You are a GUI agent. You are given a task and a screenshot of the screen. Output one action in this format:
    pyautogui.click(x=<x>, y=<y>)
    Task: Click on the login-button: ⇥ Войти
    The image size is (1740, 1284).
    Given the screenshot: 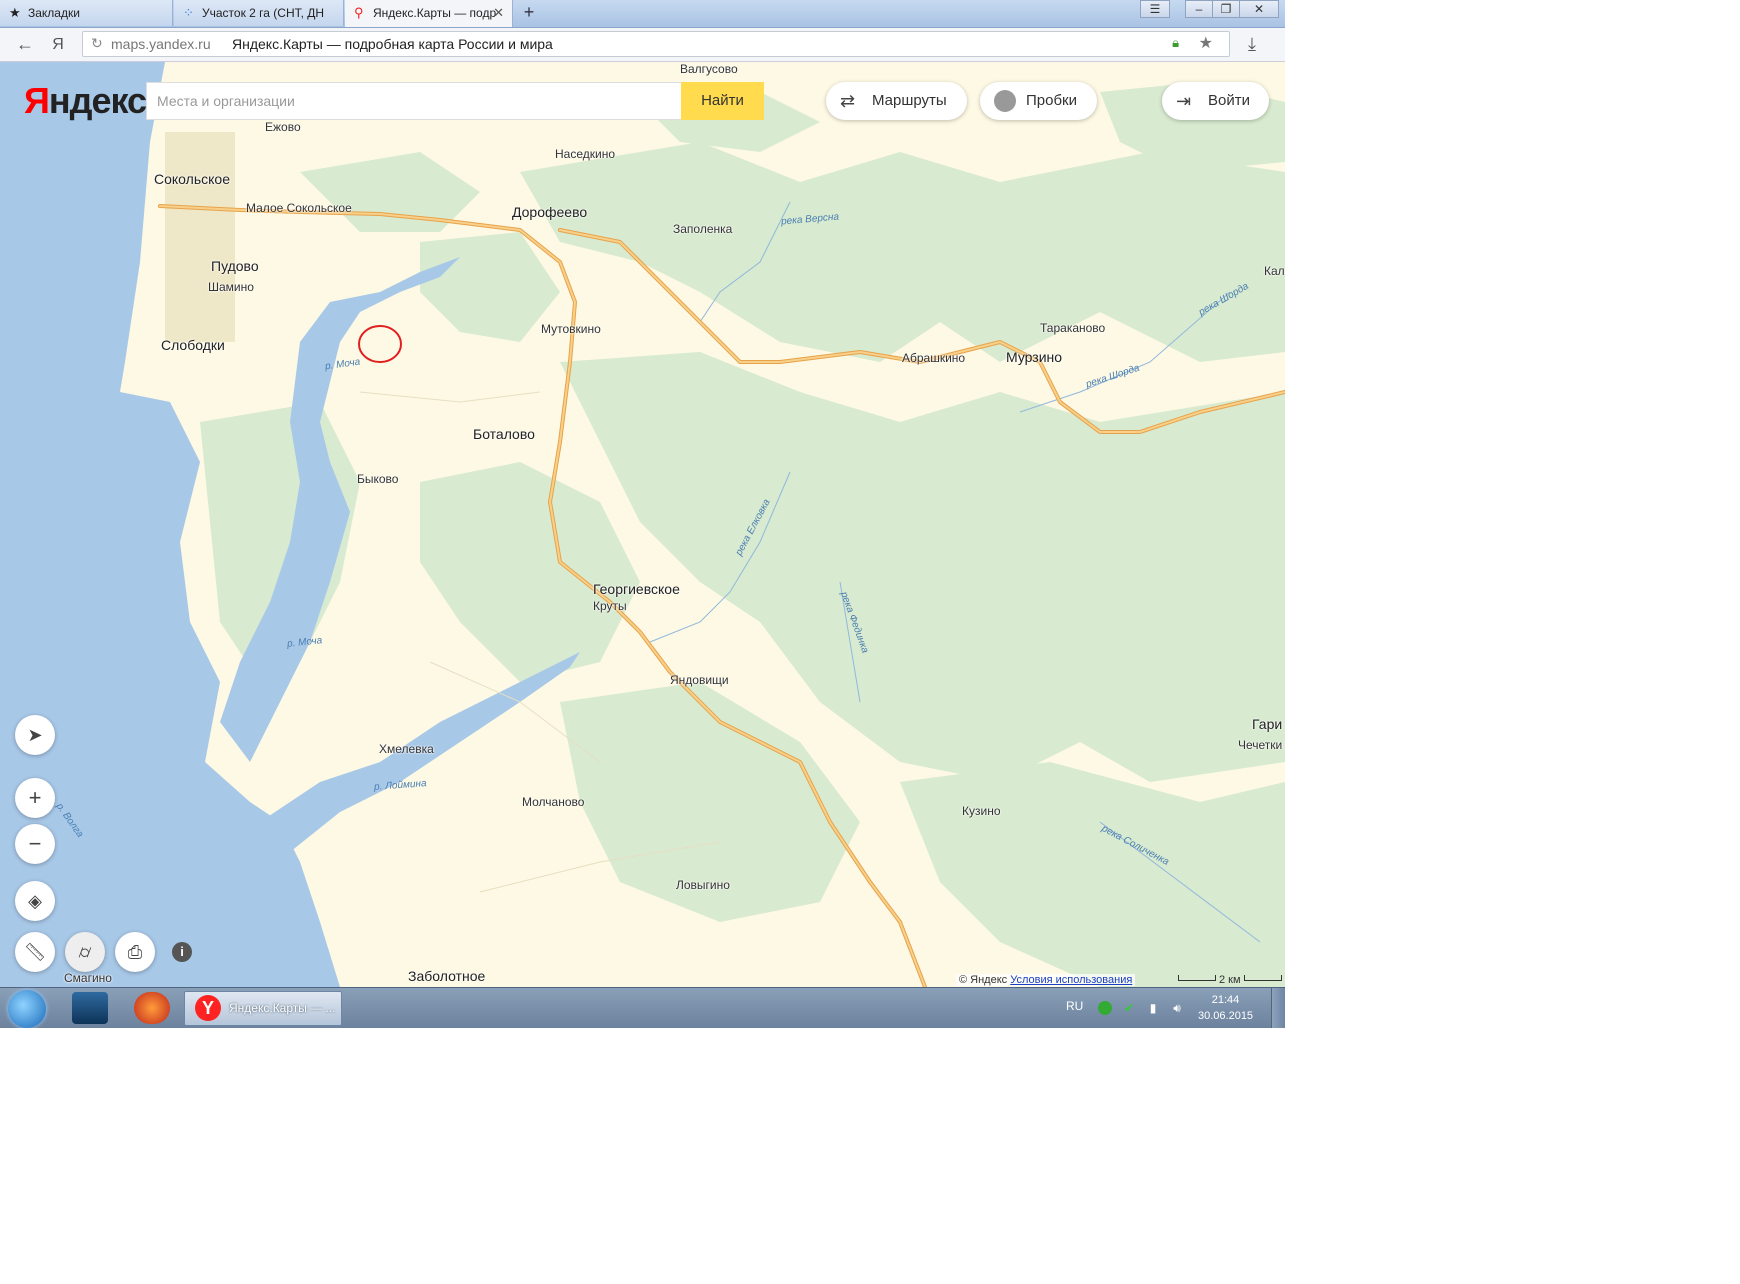 What is the action you would take?
    pyautogui.click(x=1215, y=101)
    